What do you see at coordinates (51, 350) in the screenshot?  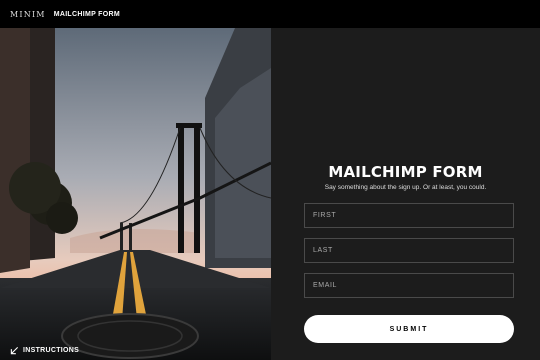 I see `instructions-label: INSTRUCTIONS` at bounding box center [51, 350].